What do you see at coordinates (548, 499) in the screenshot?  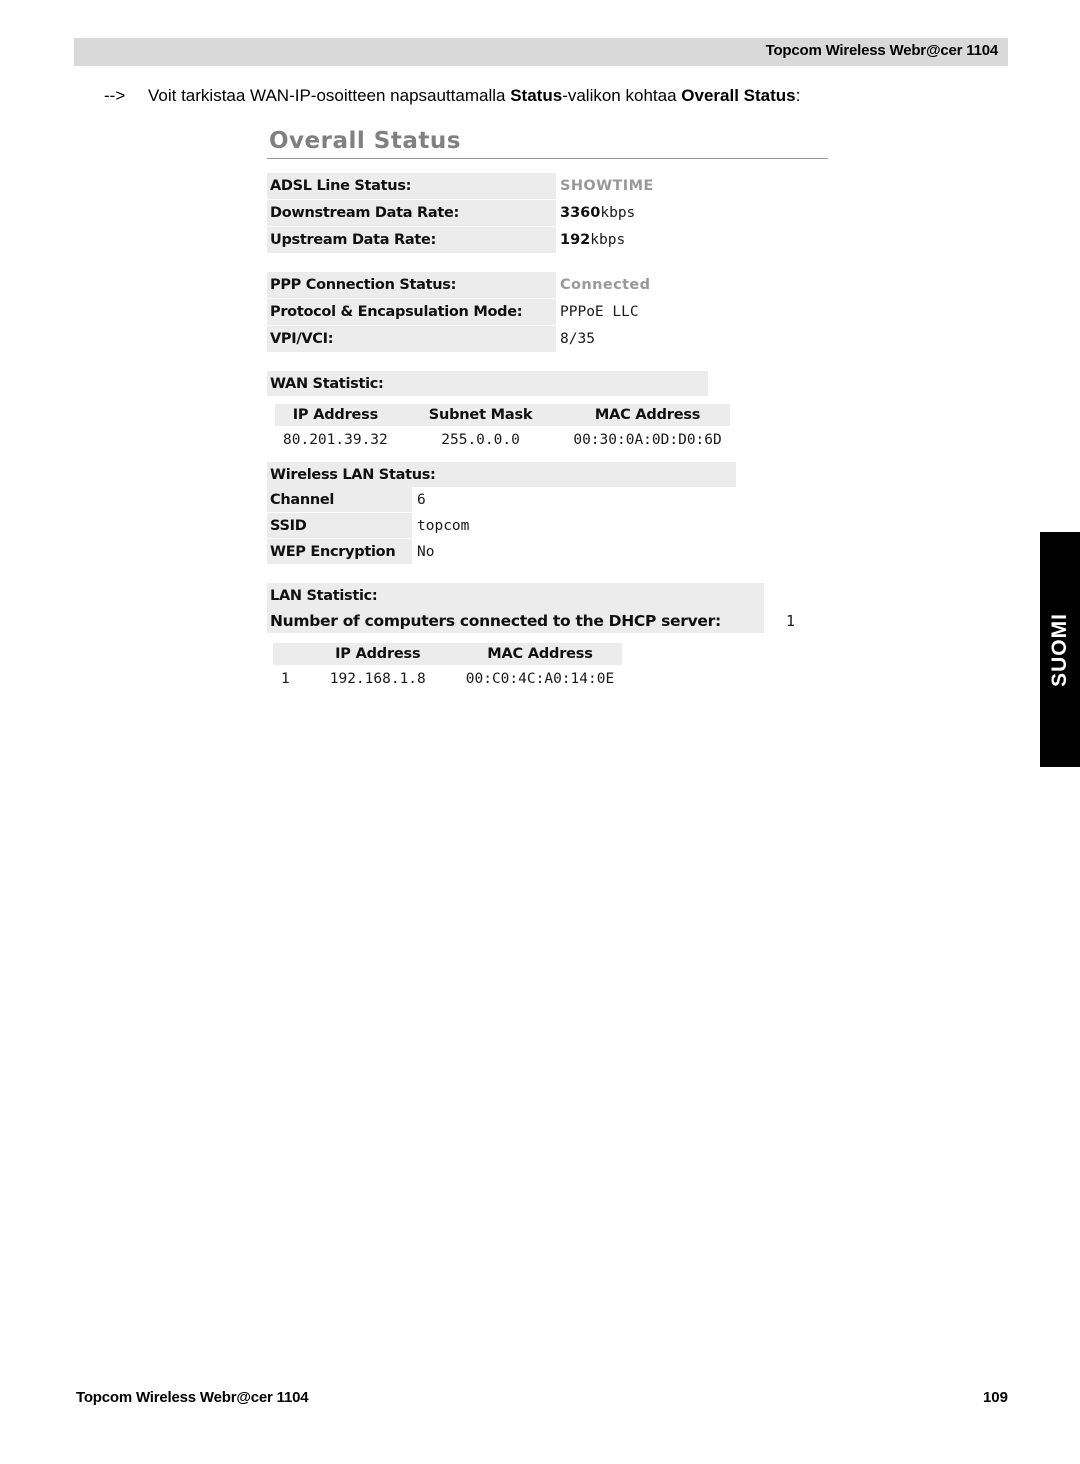 I see `wireless-channel-row: Channel 6` at bounding box center [548, 499].